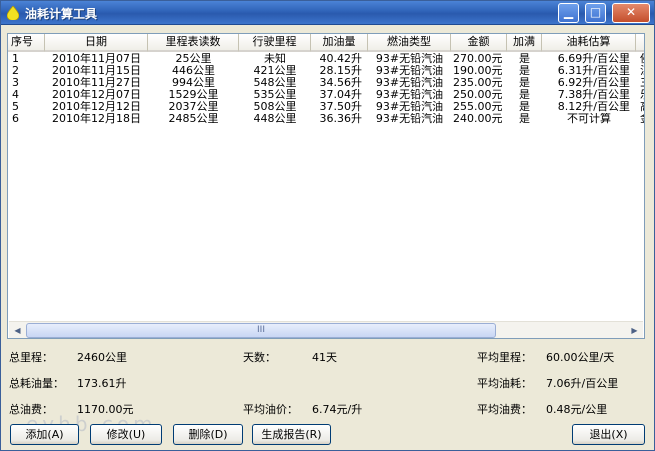  I want to click on cell-location: 金, so click(640, 119).